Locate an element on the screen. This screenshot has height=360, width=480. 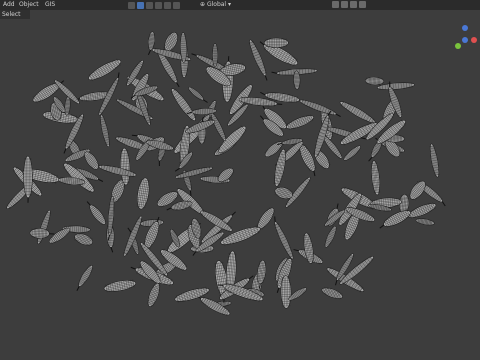
view-mode-icon is located at coordinates (131, 5).